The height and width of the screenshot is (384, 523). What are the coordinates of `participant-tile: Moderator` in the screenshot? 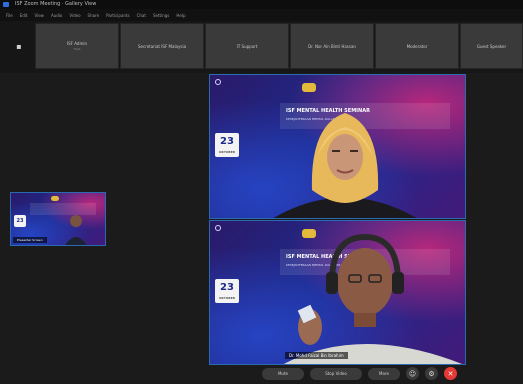 It's located at (417, 46).